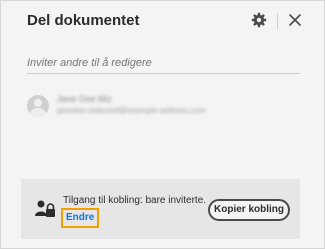 The width and height of the screenshot is (325, 249). Describe the element at coordinates (259, 20) in the screenshot. I see `gear-icon` at that location.